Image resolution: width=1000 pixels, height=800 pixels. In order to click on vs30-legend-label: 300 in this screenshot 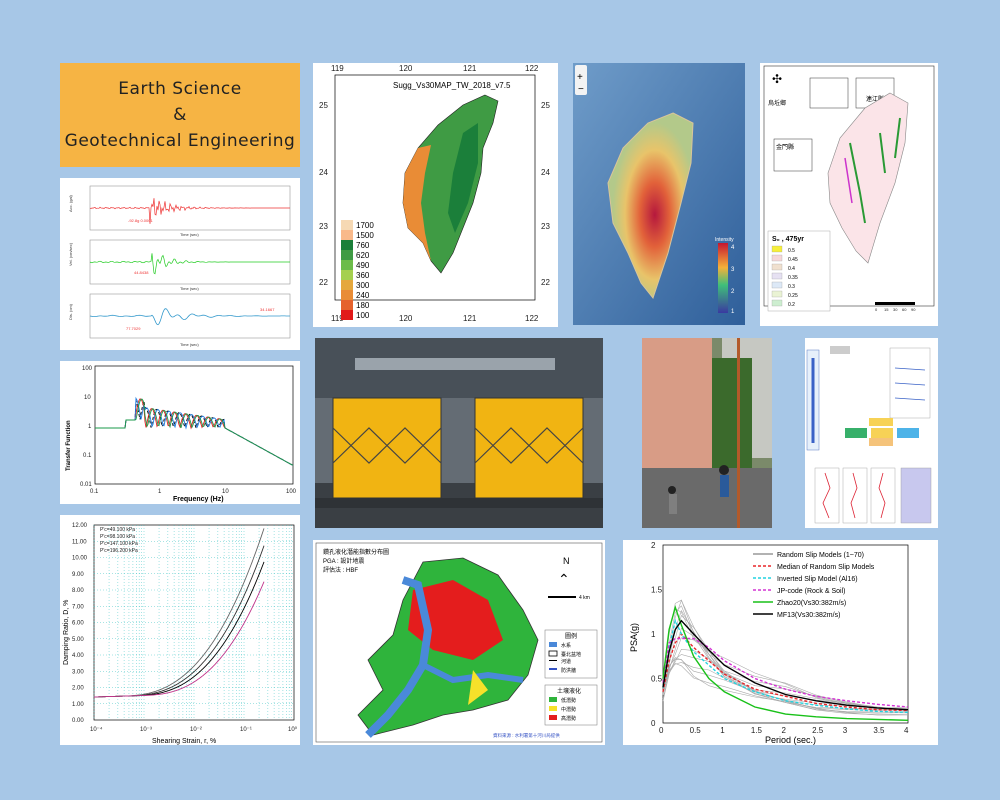, I will do `click(363, 285)`.